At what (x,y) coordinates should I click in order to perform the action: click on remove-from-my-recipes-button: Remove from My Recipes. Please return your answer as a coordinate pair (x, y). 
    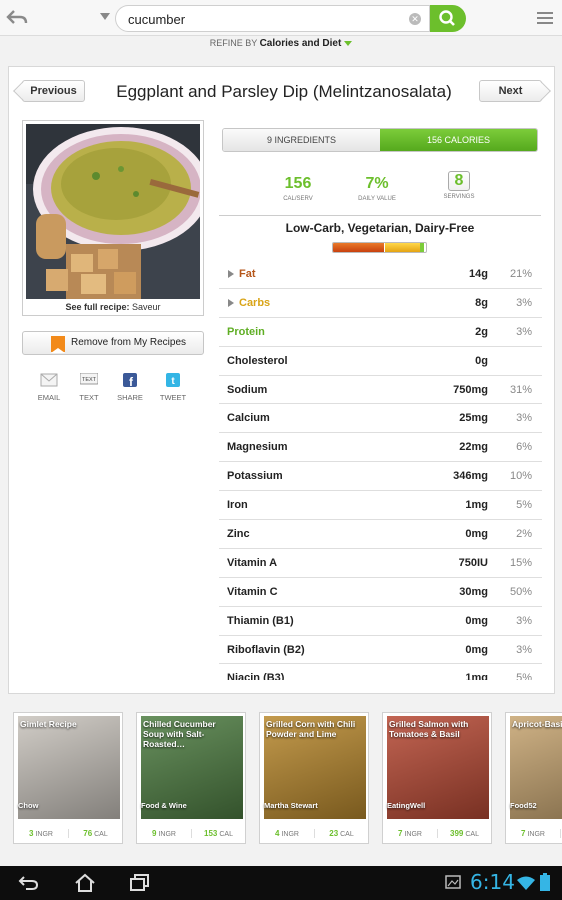
    Looking at the image, I should click on (113, 343).